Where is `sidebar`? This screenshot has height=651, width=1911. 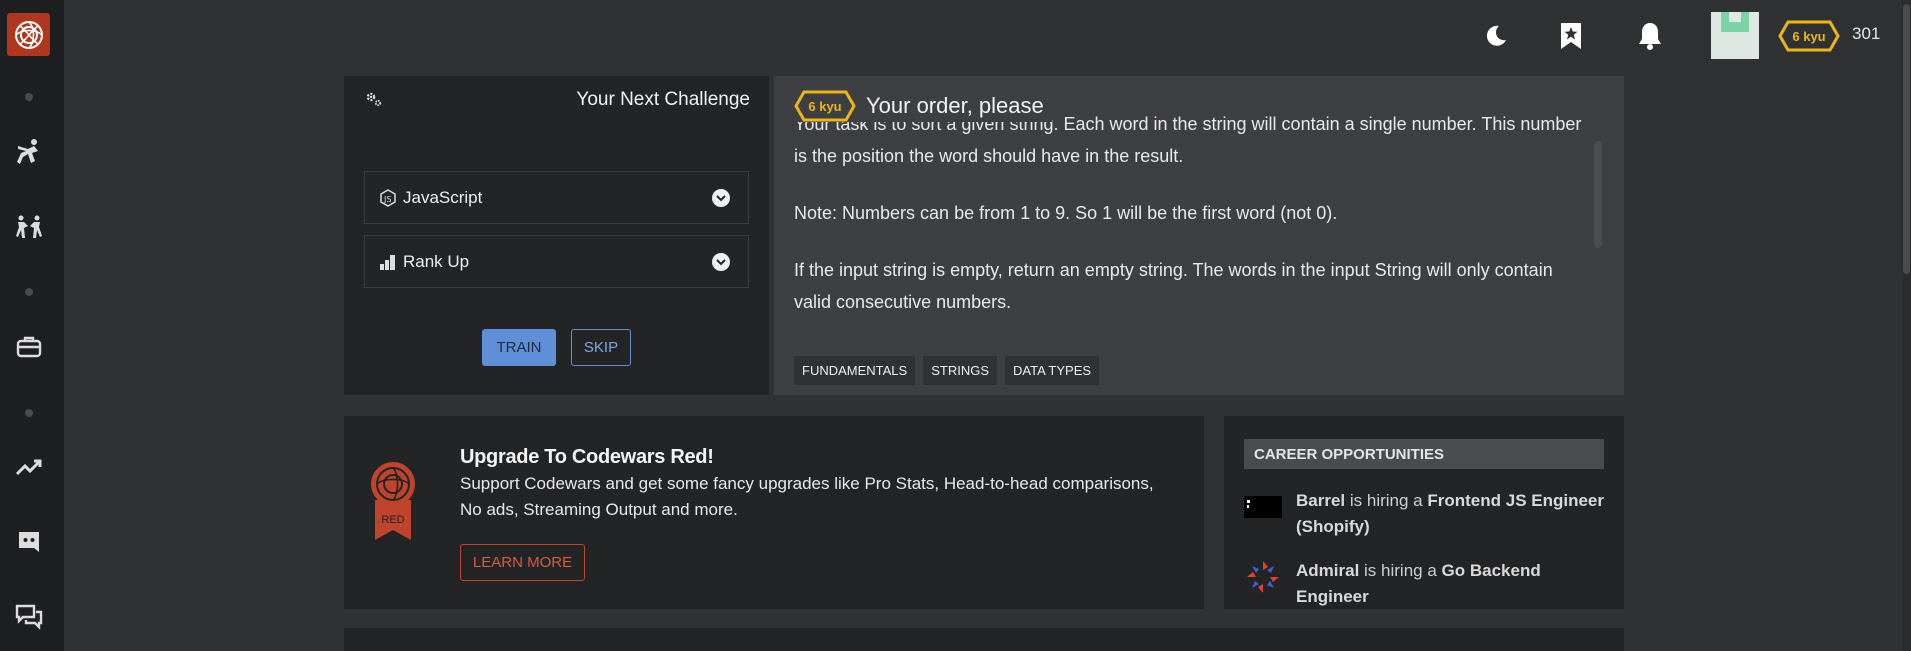 sidebar is located at coordinates (32, 325).